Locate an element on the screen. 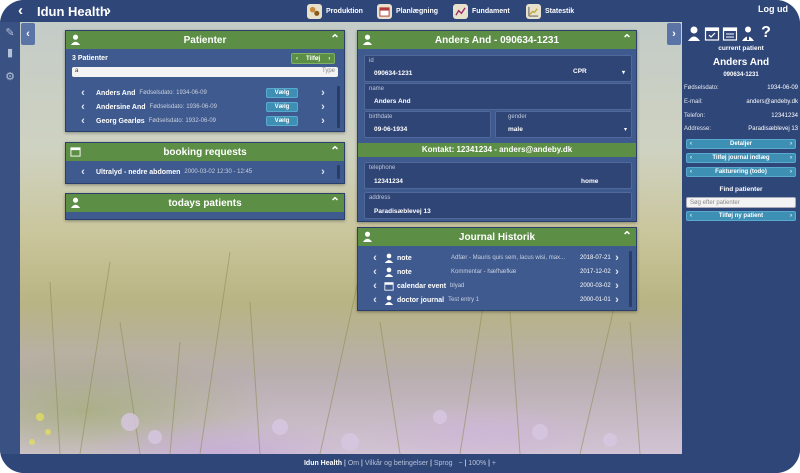  birthdate-field: birthdate 09-06-1934 is located at coordinates (427, 124).